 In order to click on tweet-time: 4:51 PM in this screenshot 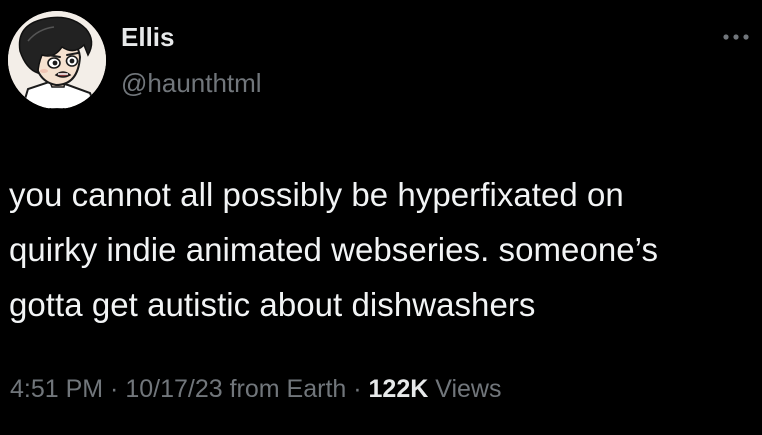, I will do `click(56, 389)`.